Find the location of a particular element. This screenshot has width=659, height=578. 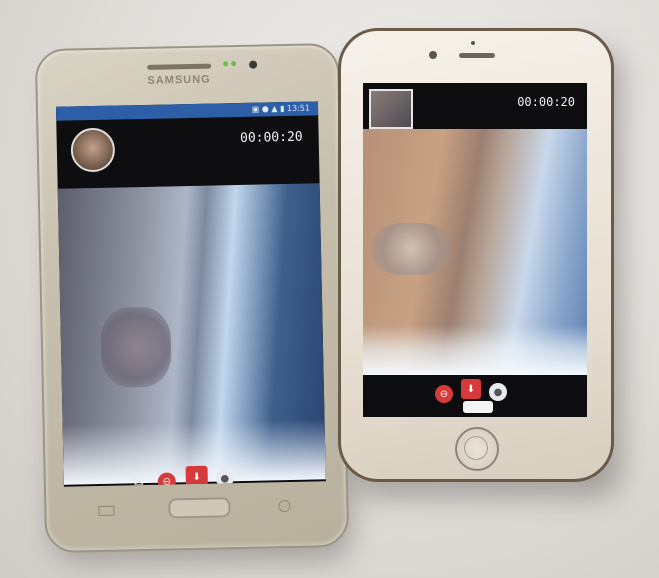

samsung-brand-text: SAMSUNG is located at coordinates (179, 80).